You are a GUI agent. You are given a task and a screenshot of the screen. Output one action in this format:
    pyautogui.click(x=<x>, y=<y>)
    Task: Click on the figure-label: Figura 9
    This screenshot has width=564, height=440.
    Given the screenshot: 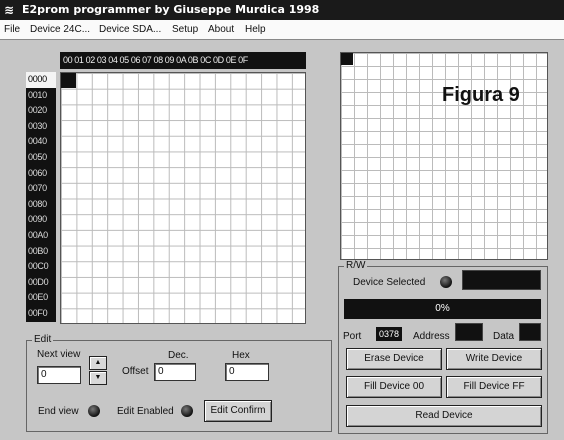 What is the action you would take?
    pyautogui.click(x=481, y=95)
    